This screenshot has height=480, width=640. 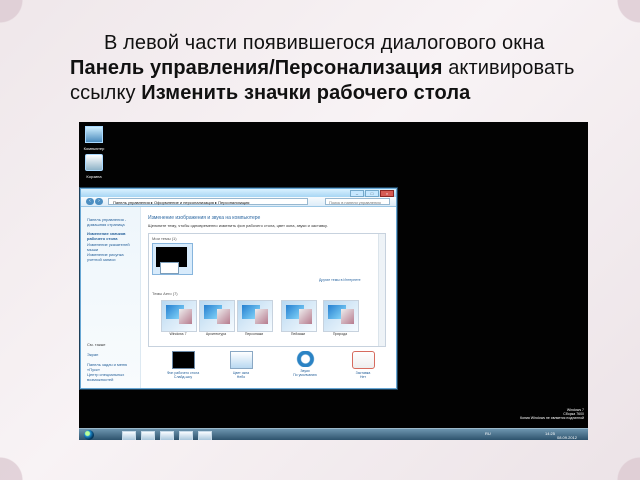 What do you see at coordinates (205, 435) in the screenshot?
I see `taskbar-control-panel-icon` at bounding box center [205, 435].